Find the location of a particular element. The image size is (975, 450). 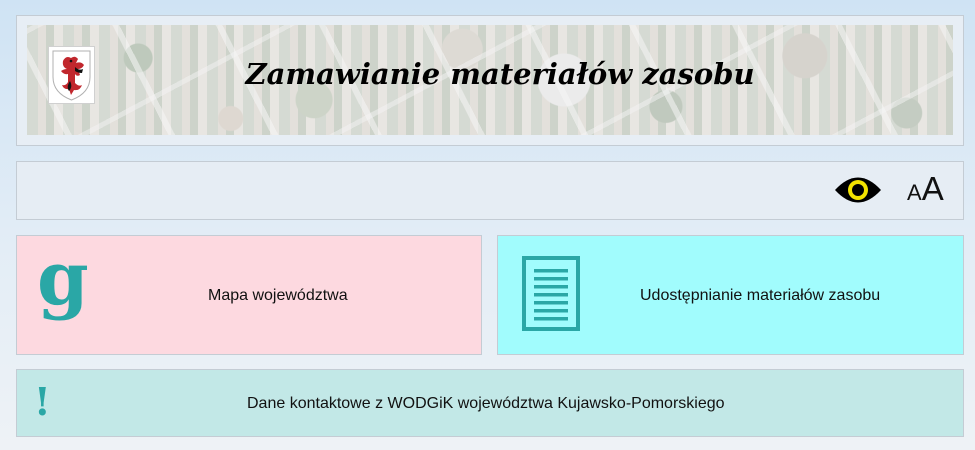

g-letter-icon: g is located at coordinates (63, 279).